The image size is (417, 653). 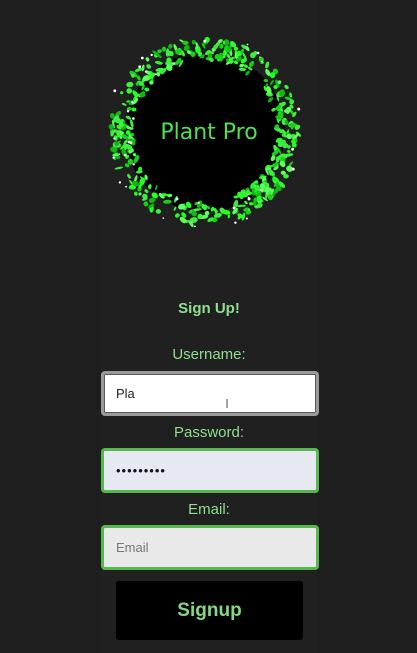 I want to click on email-input, so click(x=210, y=547).